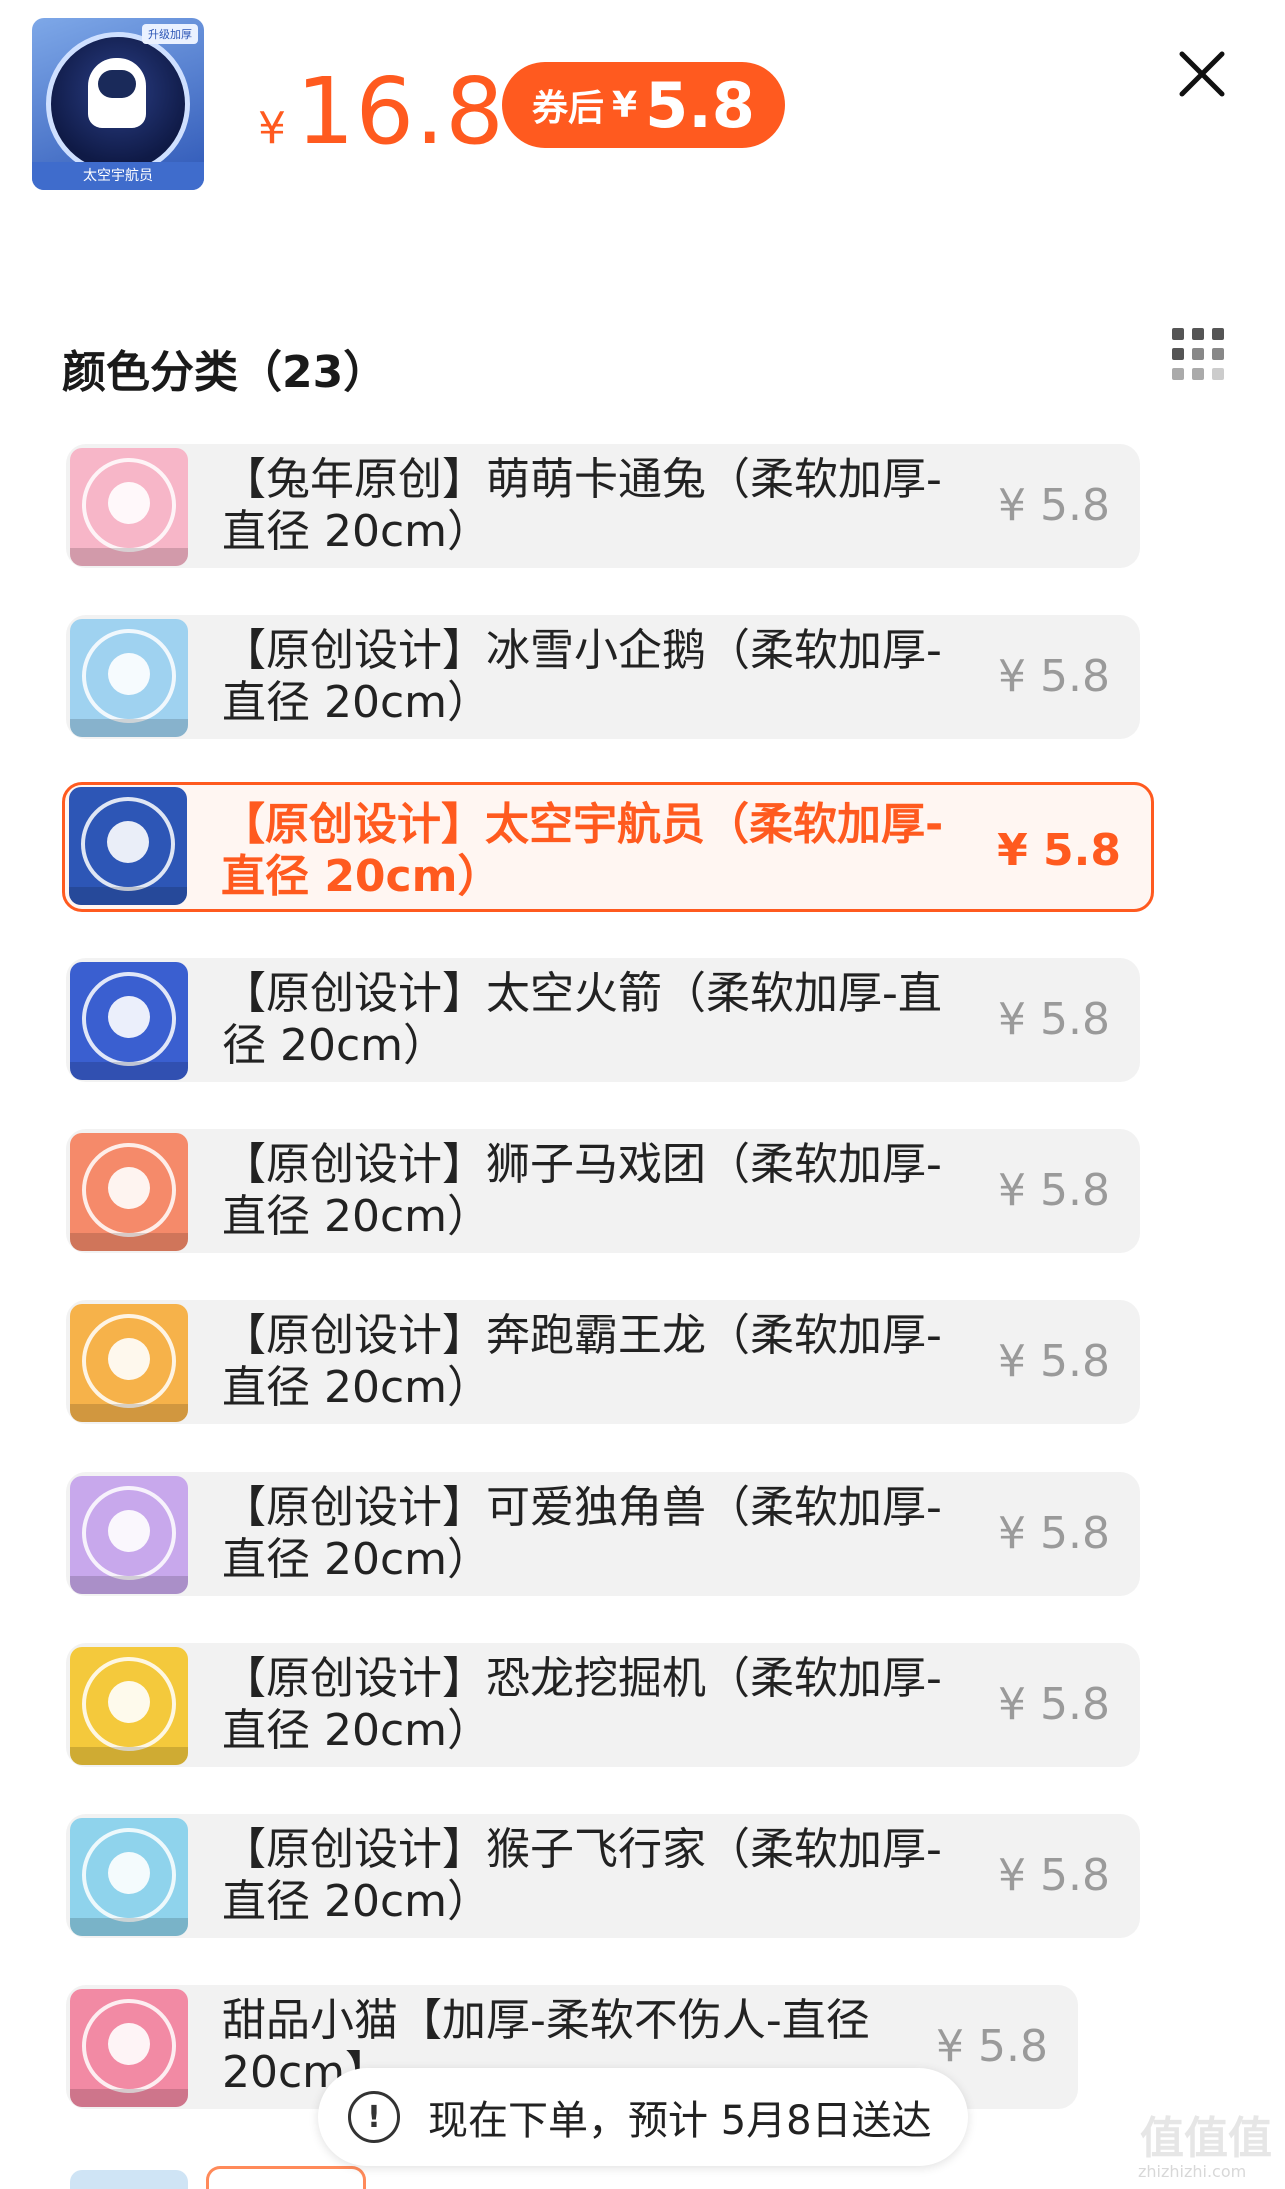 The image size is (1285, 2189). What do you see at coordinates (643, 105) in the screenshot?
I see `coupon-price-badge: 券后 ¥ 5.8` at bounding box center [643, 105].